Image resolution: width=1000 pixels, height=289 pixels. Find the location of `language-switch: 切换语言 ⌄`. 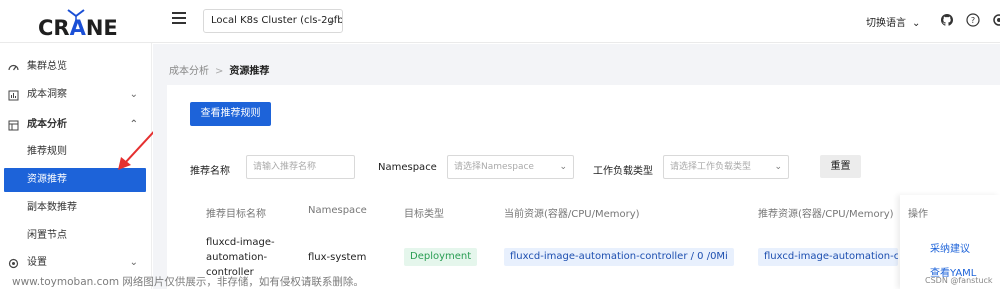

language-switch: 切换语言 ⌄ is located at coordinates (893, 21).